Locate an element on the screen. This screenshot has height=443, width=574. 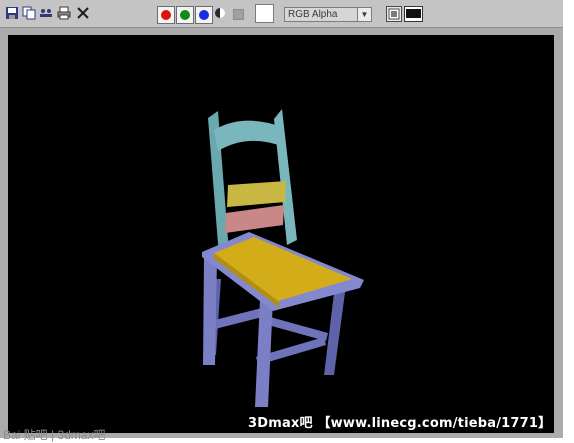
baidu-watermark: Bai 贴吧 | 3dmax吧 is located at coordinates (54, 435).